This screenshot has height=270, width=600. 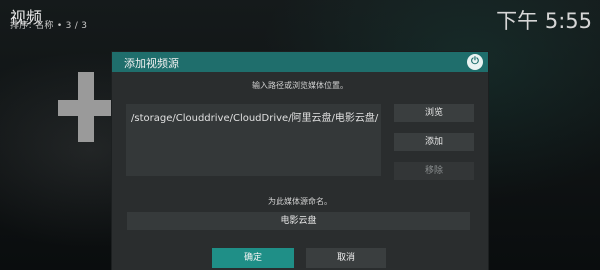 What do you see at coordinates (434, 142) in the screenshot?
I see `add-button: 添加` at bounding box center [434, 142].